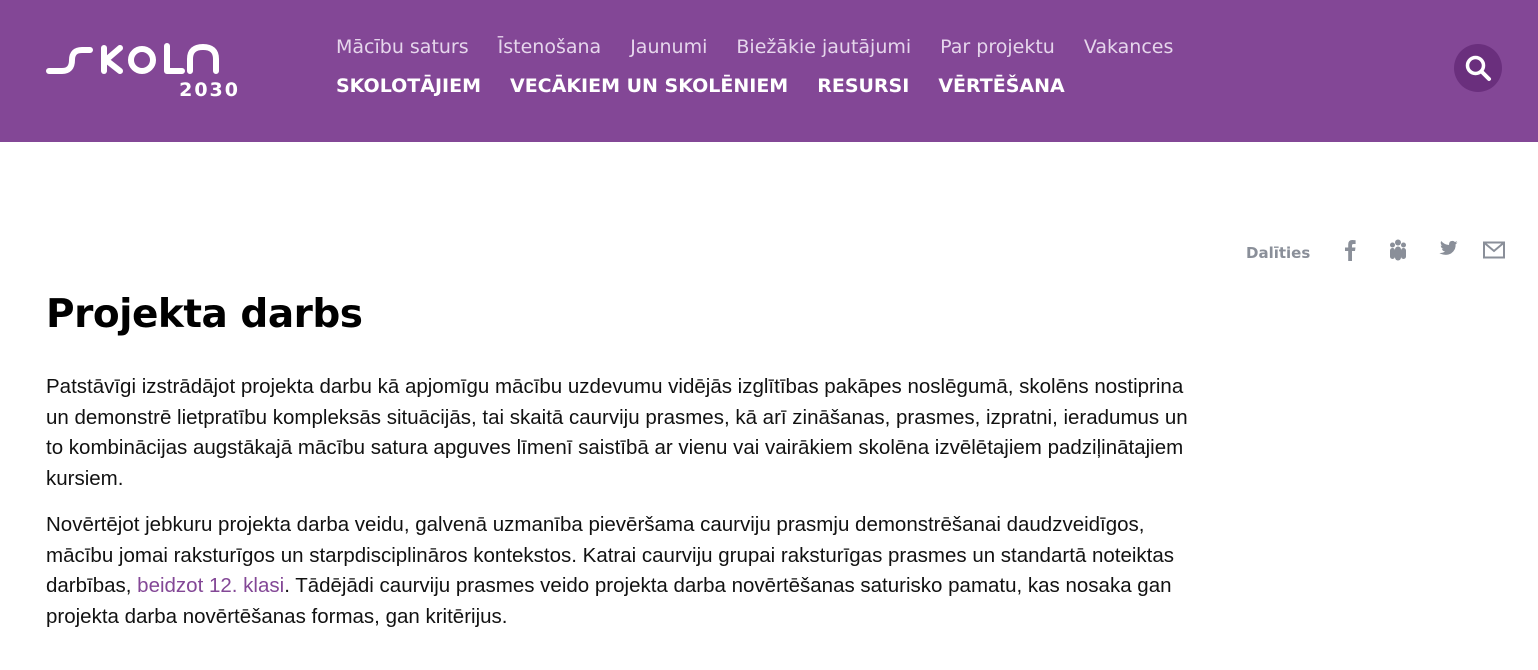 This screenshot has width=1538, height=670. I want to click on search-icon, so click(1478, 68).